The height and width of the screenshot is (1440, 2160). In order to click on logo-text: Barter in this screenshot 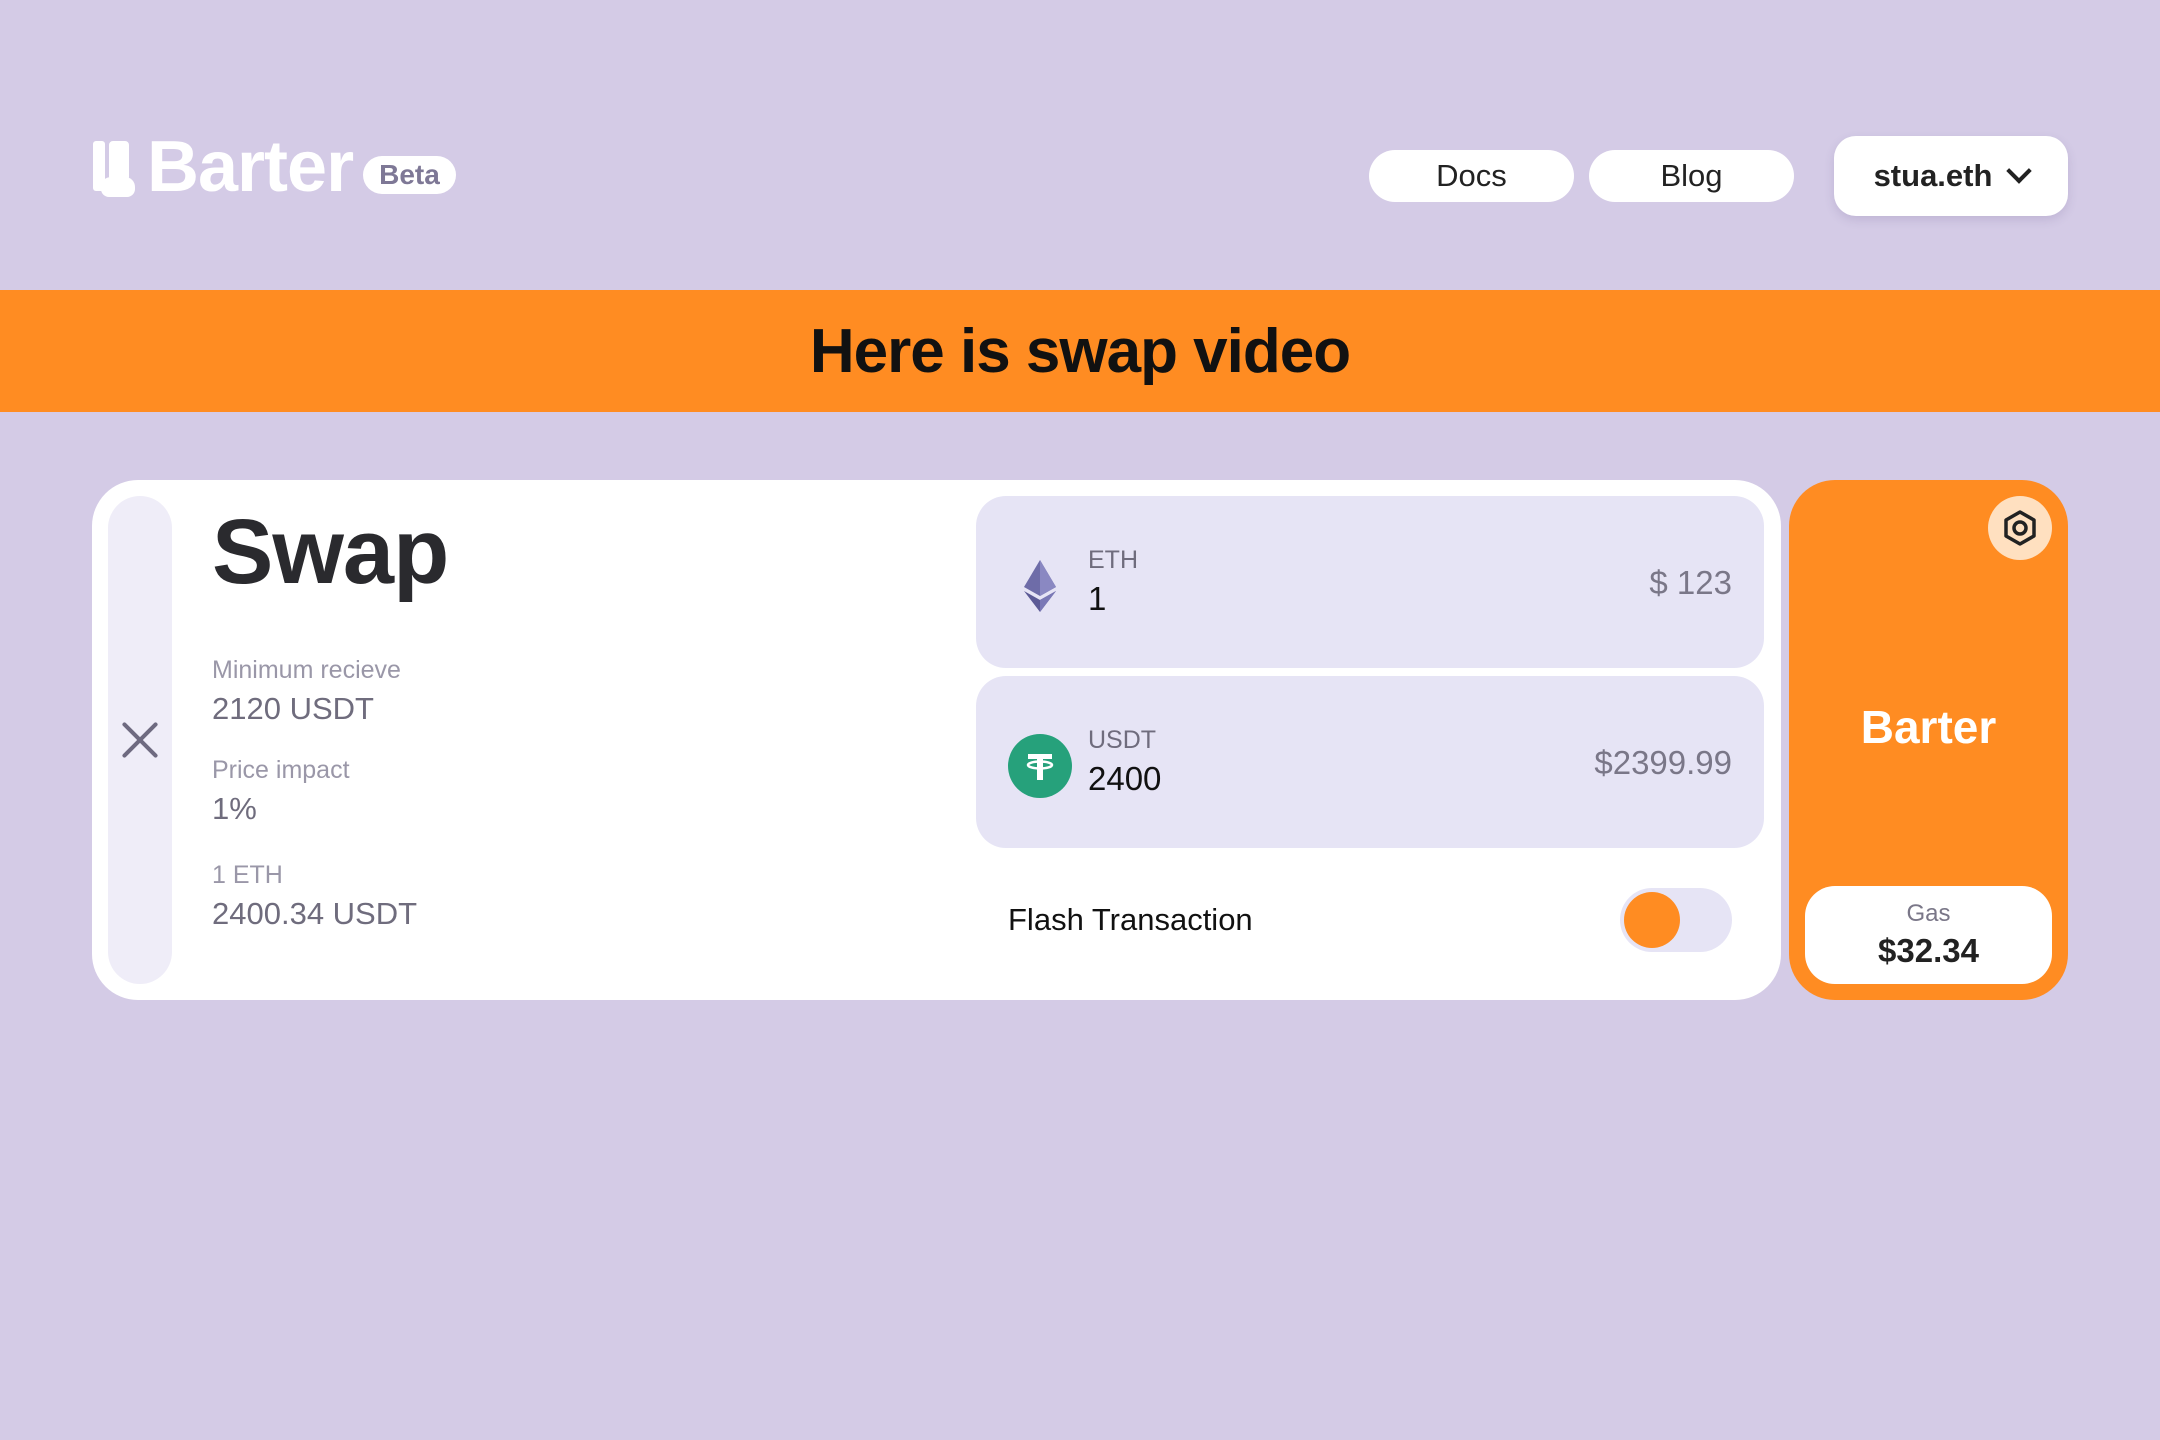, I will do `click(250, 167)`.